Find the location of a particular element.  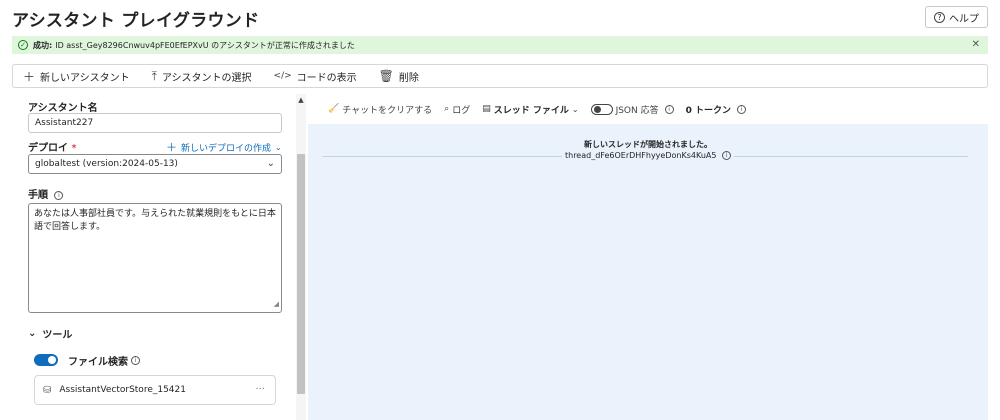

json-response-toggle is located at coordinates (601, 109).